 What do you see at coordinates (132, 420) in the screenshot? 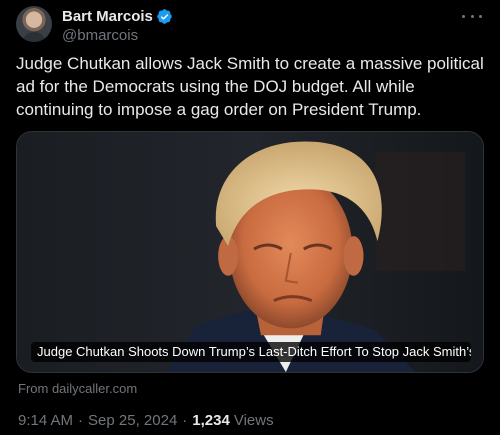
I see `tweet-date: Sep 25, 2024` at bounding box center [132, 420].